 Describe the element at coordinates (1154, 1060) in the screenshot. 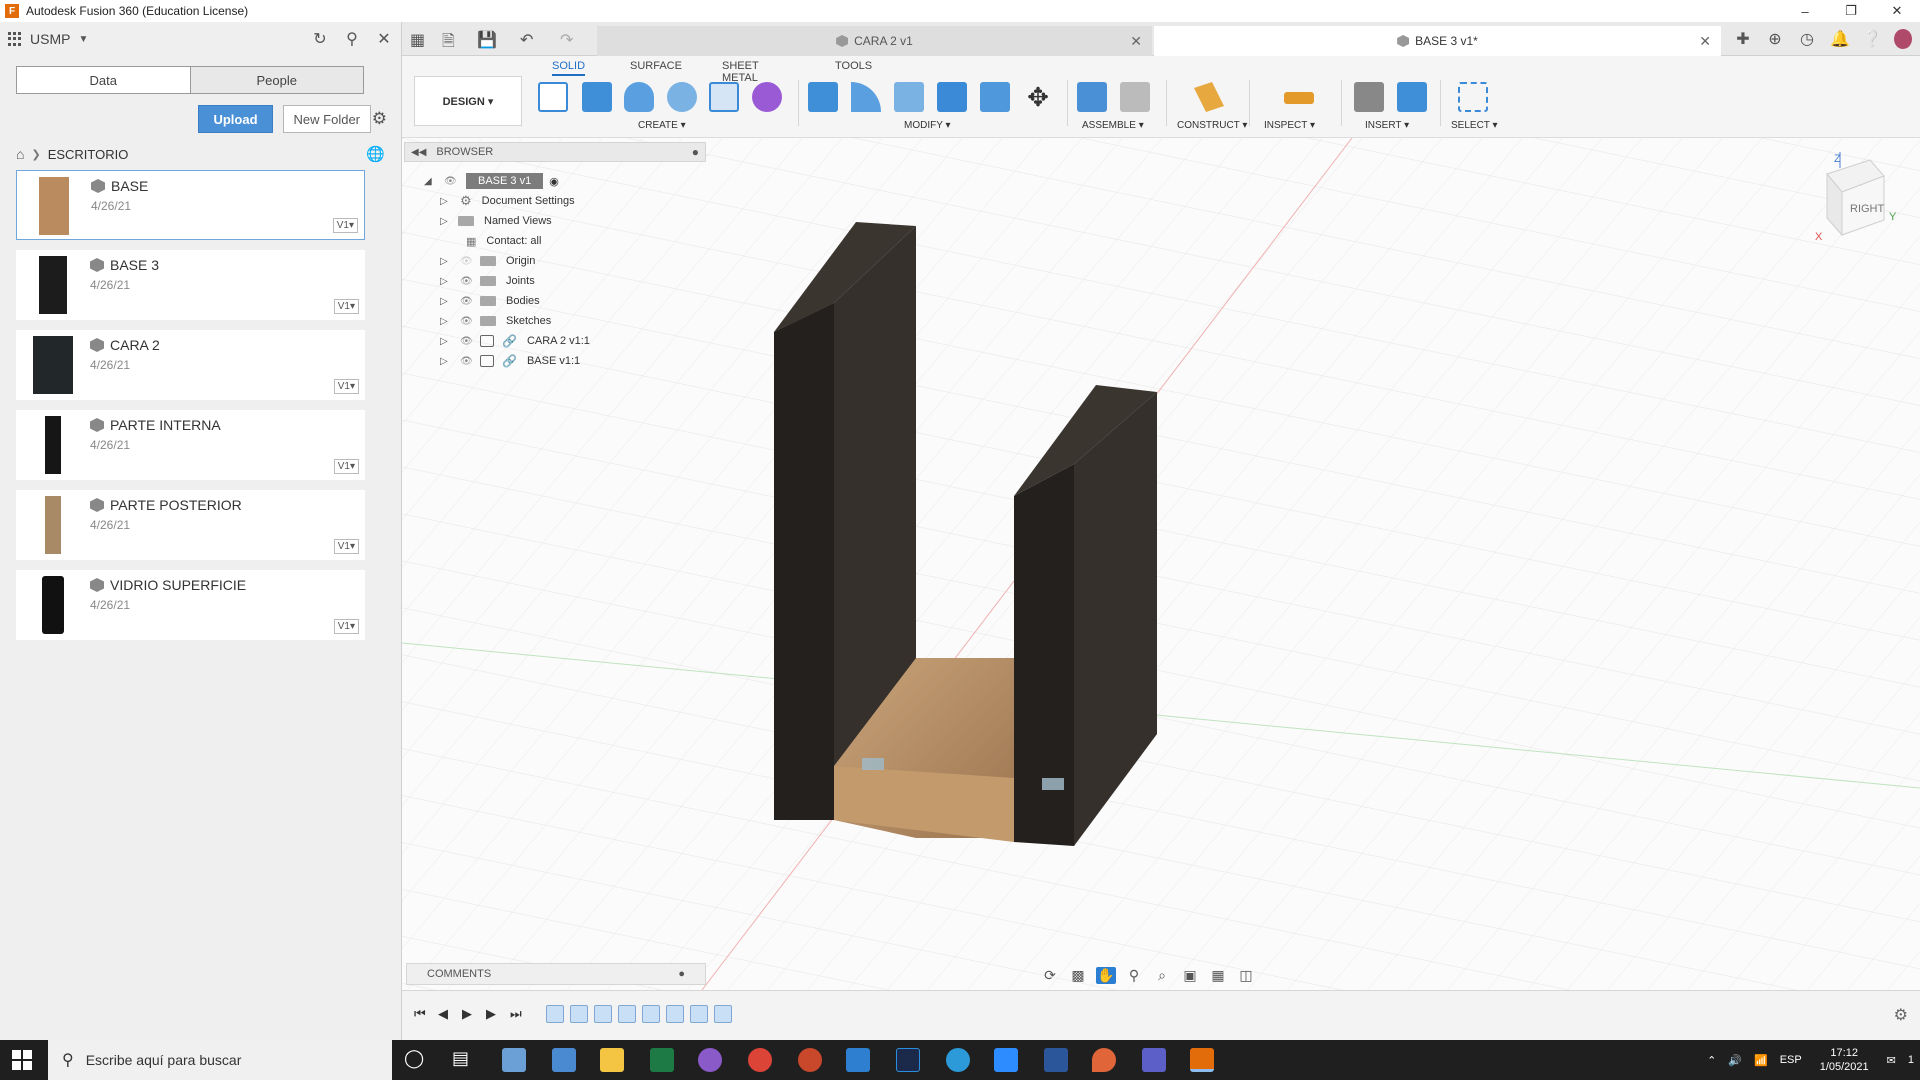

I see `teams-icon` at that location.